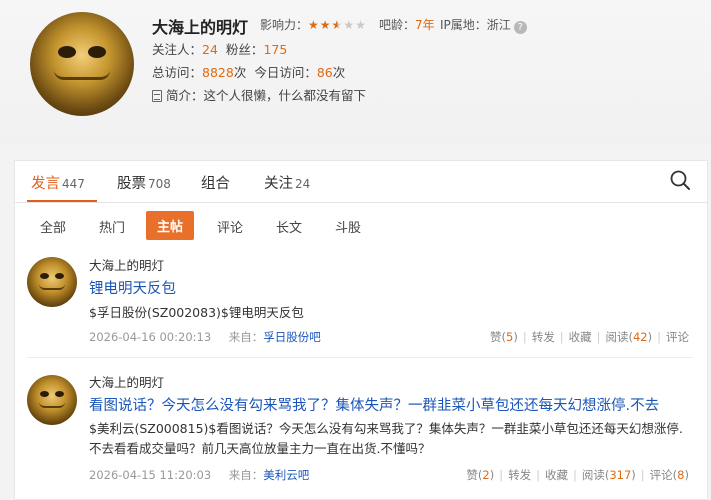 The image size is (711, 500). What do you see at coordinates (62, 201) in the screenshot?
I see `active-tab-indicator` at bounding box center [62, 201].